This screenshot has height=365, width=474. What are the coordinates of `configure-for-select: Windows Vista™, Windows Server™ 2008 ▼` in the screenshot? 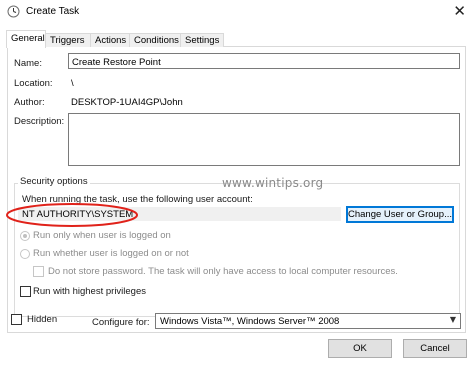 It's located at (308, 321).